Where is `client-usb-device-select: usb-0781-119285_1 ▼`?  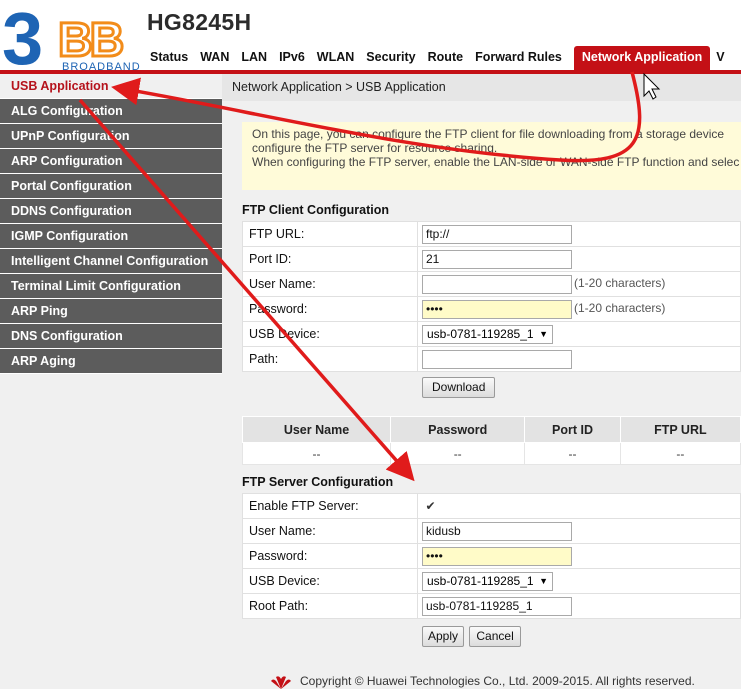
client-usb-device-select: usb-0781-119285_1 ▼ is located at coordinates (487, 334).